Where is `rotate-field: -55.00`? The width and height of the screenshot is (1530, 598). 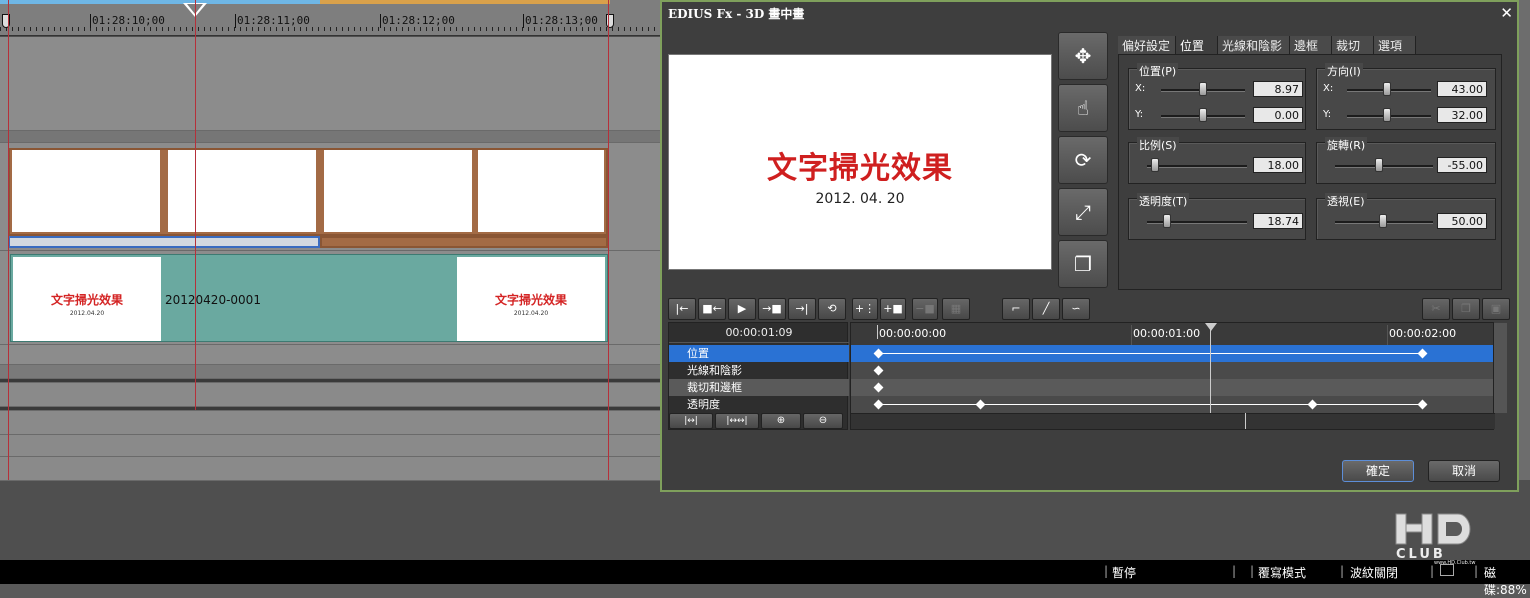
rotate-field: -55.00 is located at coordinates (1462, 165).